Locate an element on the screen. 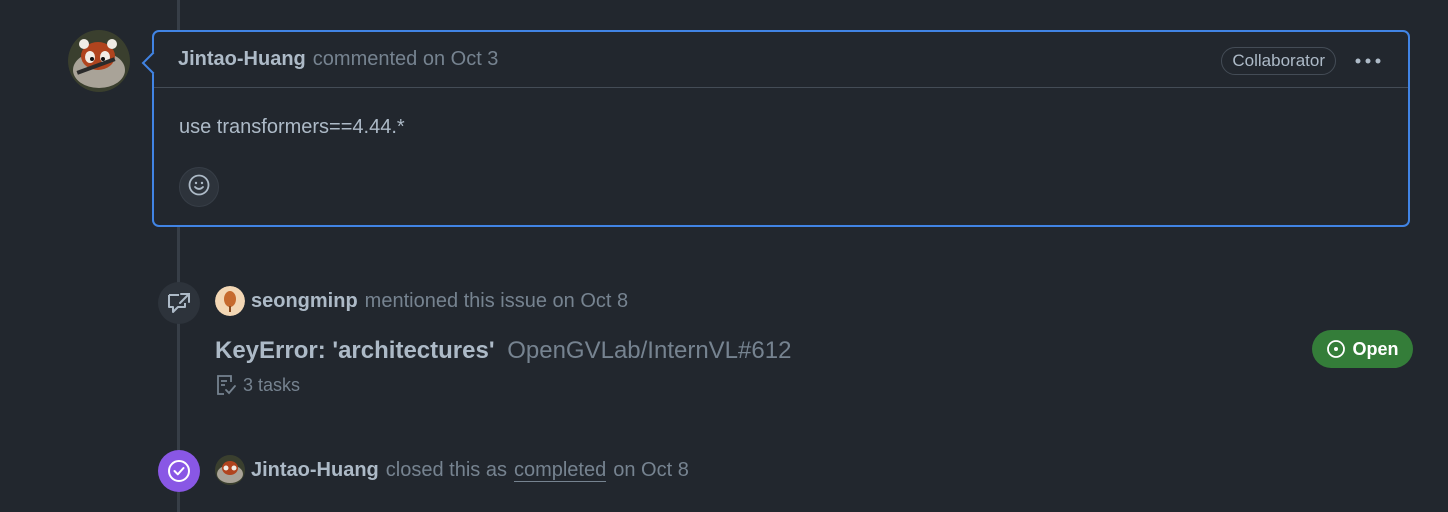  issue-state-label: Open is located at coordinates (1375, 348).